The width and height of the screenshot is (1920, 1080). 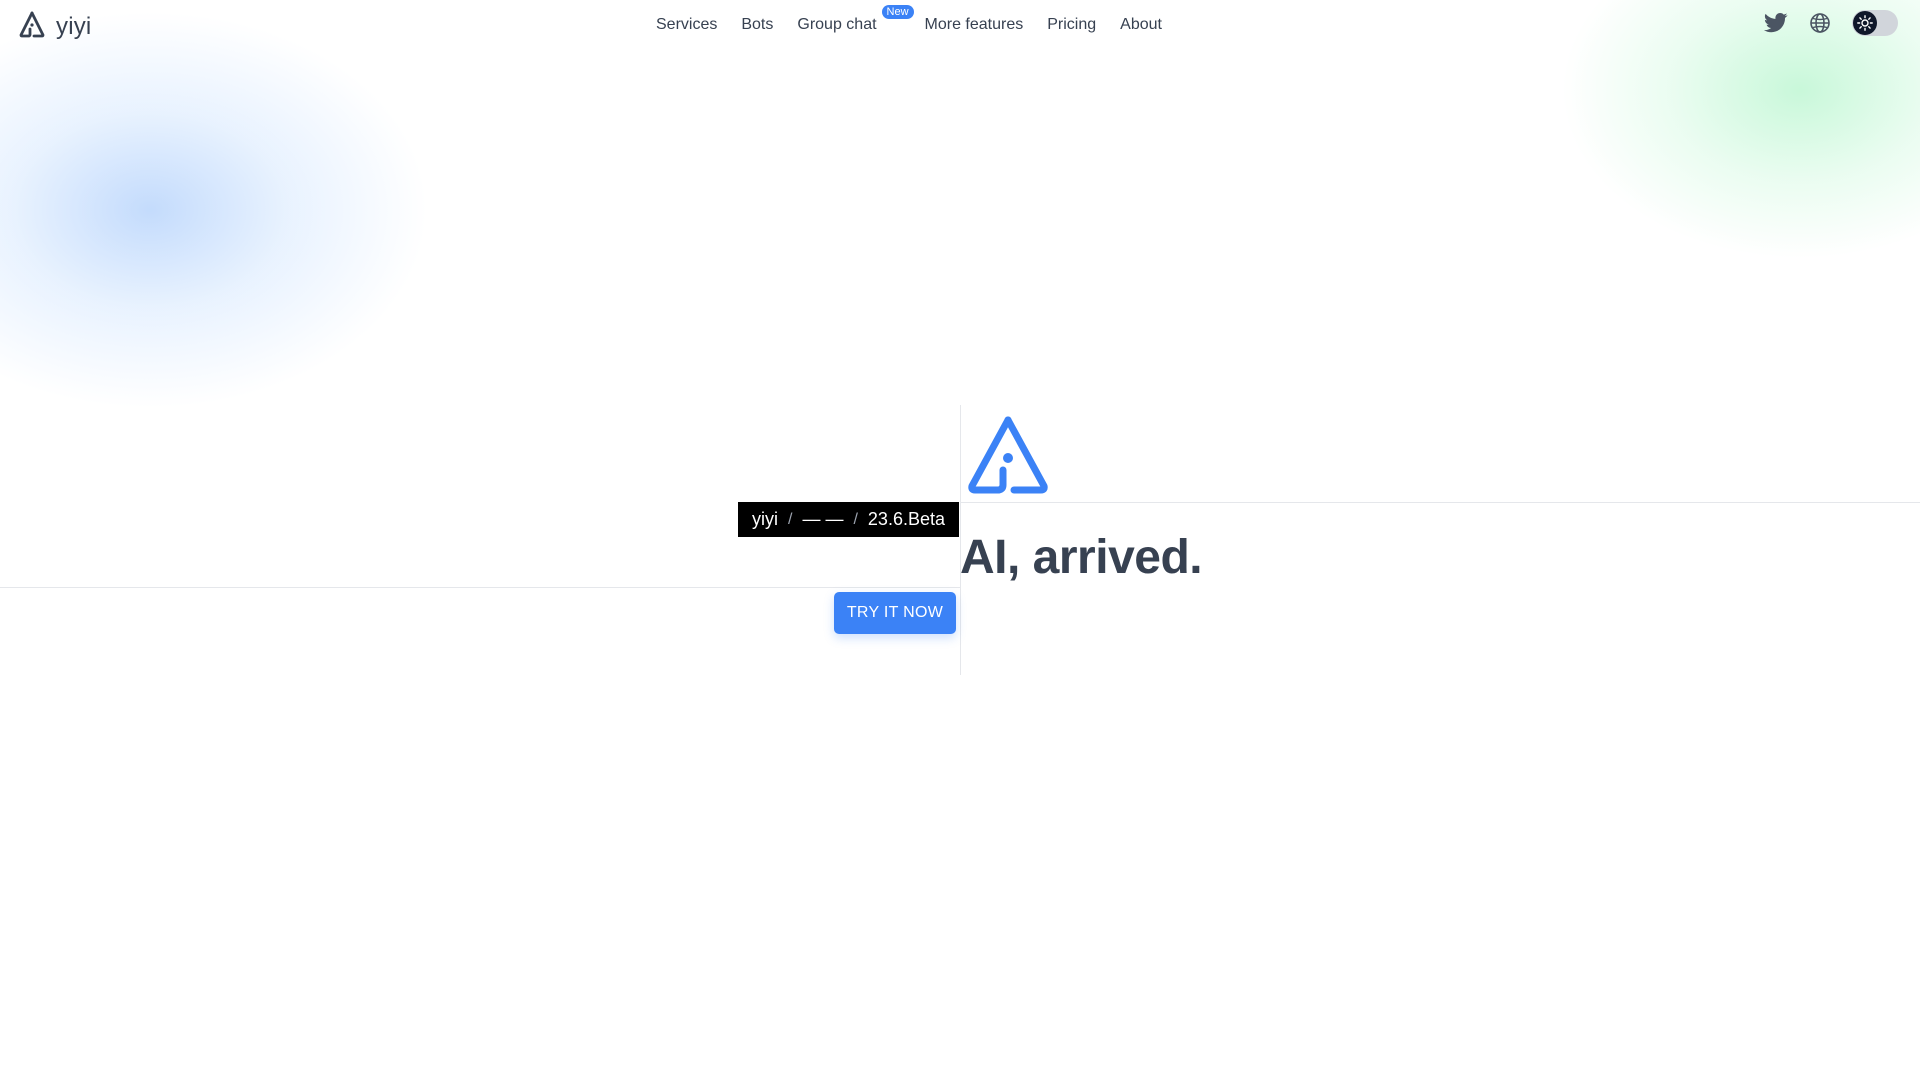 What do you see at coordinates (974, 25) in the screenshot?
I see `nav-item-more-features: More features` at bounding box center [974, 25].